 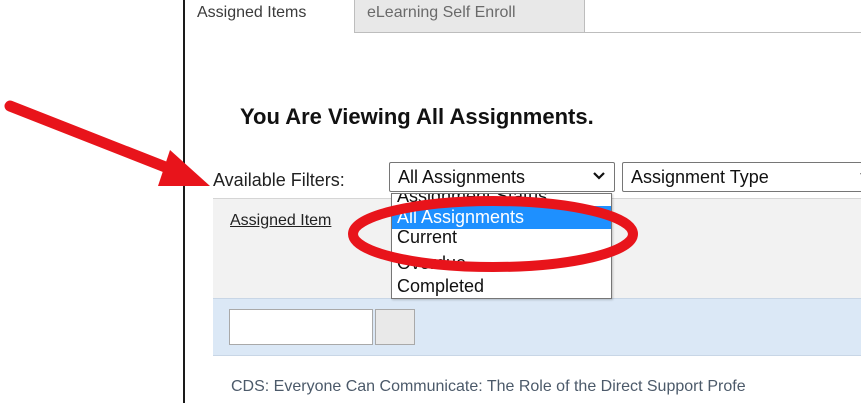 I want to click on assignment-type-select: Assignment Type, so click(x=741, y=177).